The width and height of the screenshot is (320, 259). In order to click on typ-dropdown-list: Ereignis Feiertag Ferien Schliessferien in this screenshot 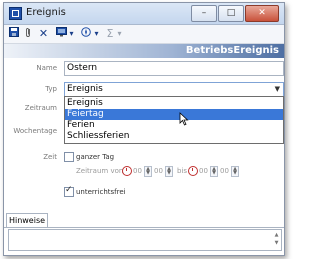, I will do `click(174, 120)`.